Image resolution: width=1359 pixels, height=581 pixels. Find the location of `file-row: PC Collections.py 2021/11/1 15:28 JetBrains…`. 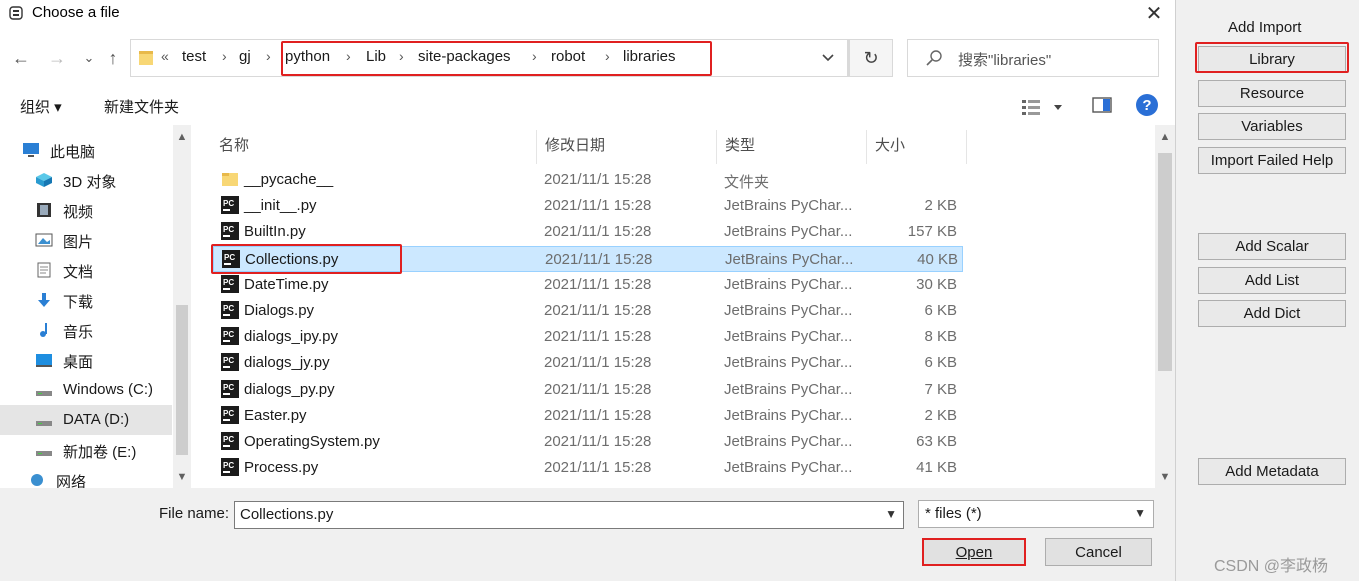

file-row: PC Collections.py 2021/11/1 15:28 JetBrains… is located at coordinates (588, 258).